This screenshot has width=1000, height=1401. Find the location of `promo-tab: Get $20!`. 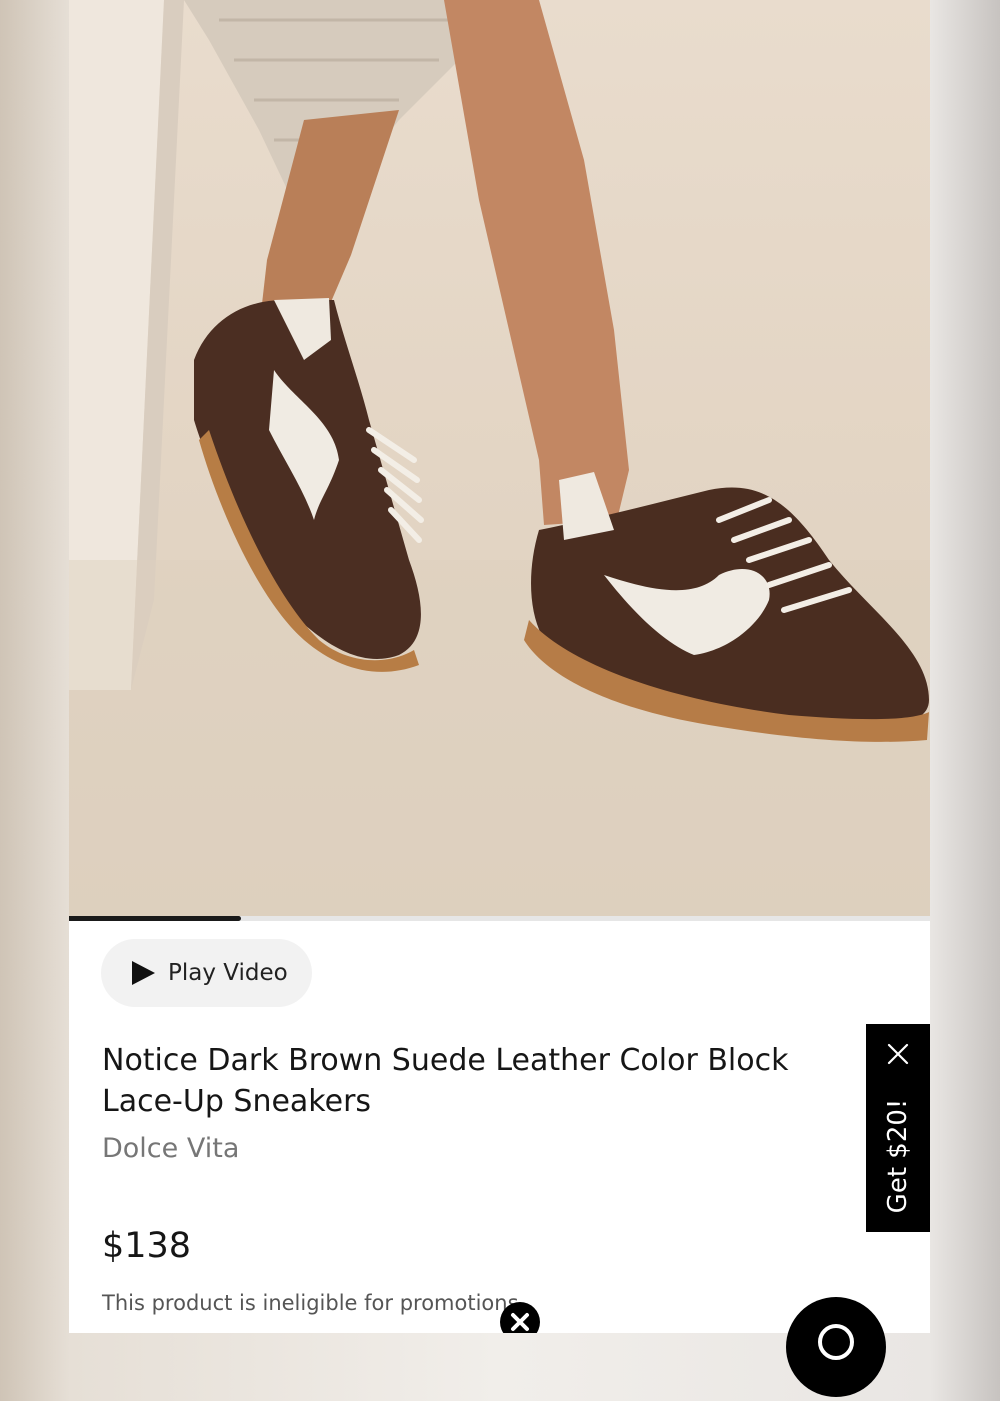

promo-tab: Get $20! is located at coordinates (898, 1128).